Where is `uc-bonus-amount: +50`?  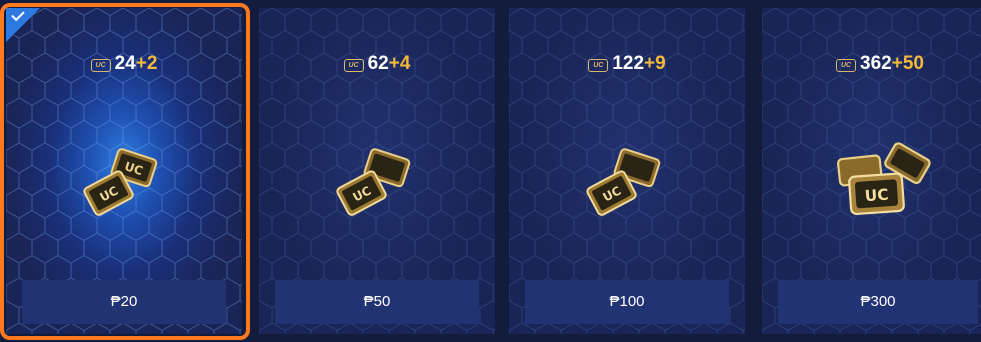
uc-bonus-amount: +50 is located at coordinates (907, 63).